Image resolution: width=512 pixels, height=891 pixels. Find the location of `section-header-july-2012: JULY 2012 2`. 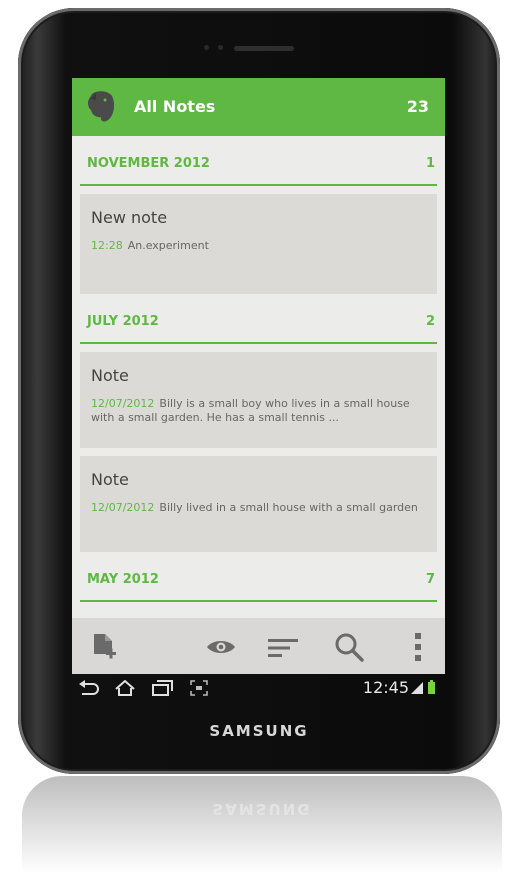

section-header-july-2012: JULY 2012 2 is located at coordinates (258, 319).